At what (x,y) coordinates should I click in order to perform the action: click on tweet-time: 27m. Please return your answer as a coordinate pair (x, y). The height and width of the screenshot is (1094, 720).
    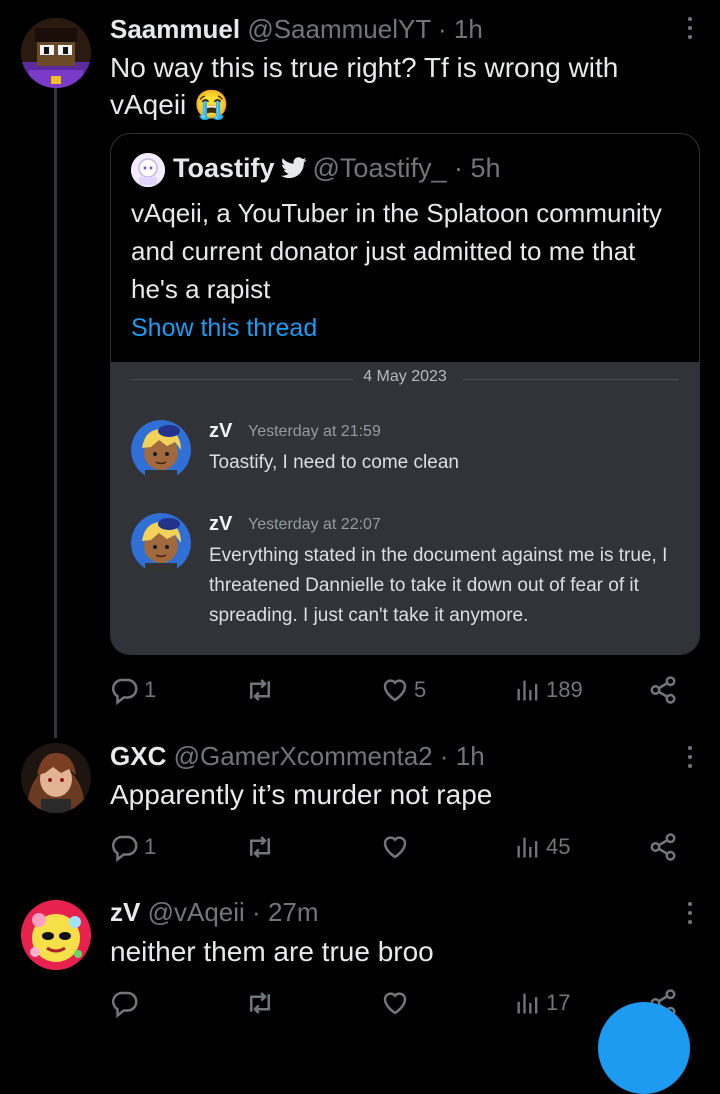
    Looking at the image, I should click on (293, 912).